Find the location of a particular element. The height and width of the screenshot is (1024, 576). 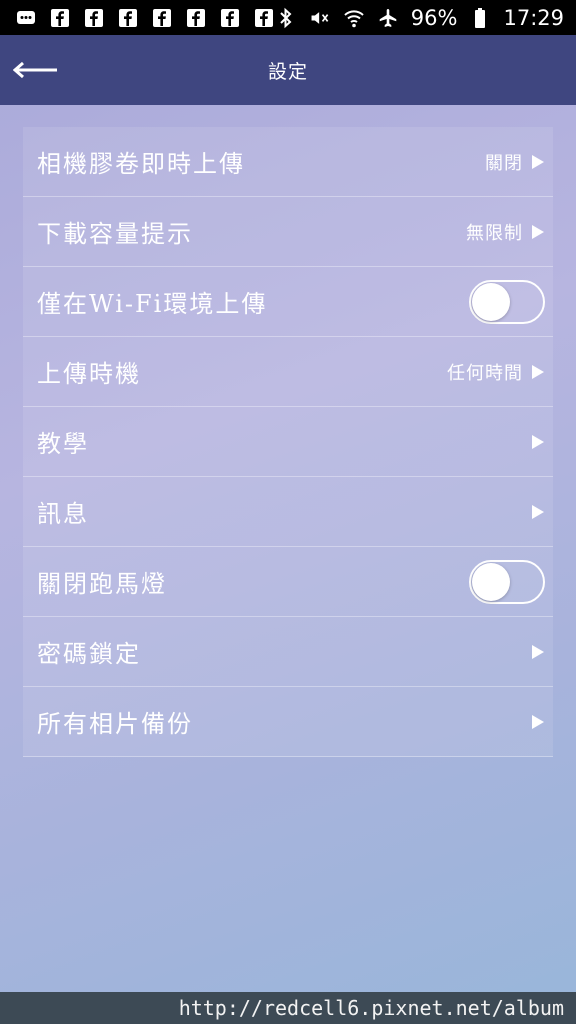

setting-value: 關閉 is located at coordinates (504, 163).